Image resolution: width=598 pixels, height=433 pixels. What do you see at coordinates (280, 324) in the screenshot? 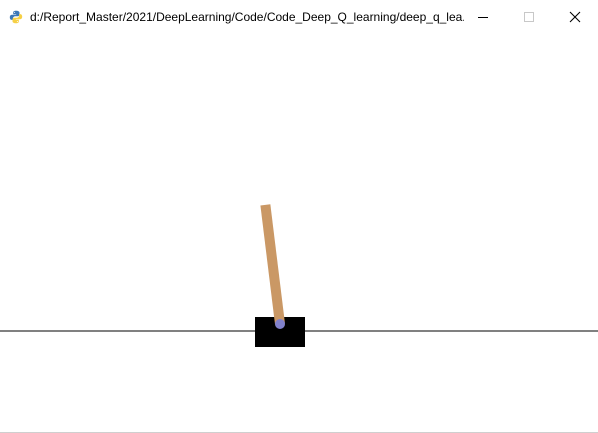
I see `axle` at bounding box center [280, 324].